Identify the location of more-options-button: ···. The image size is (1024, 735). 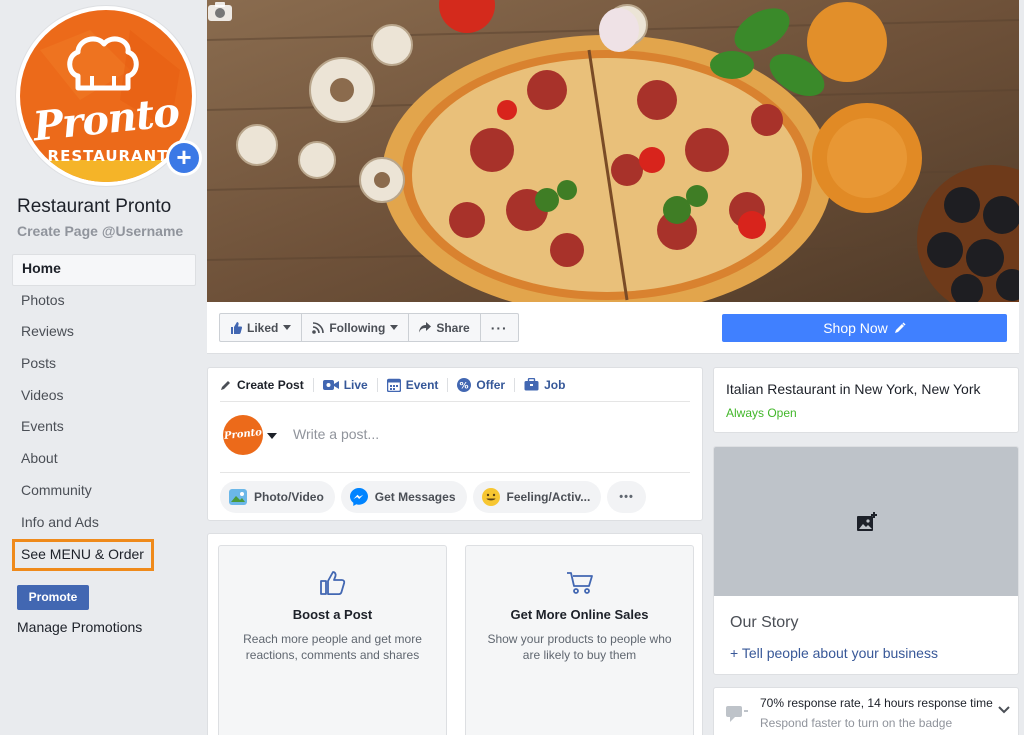
(499, 327).